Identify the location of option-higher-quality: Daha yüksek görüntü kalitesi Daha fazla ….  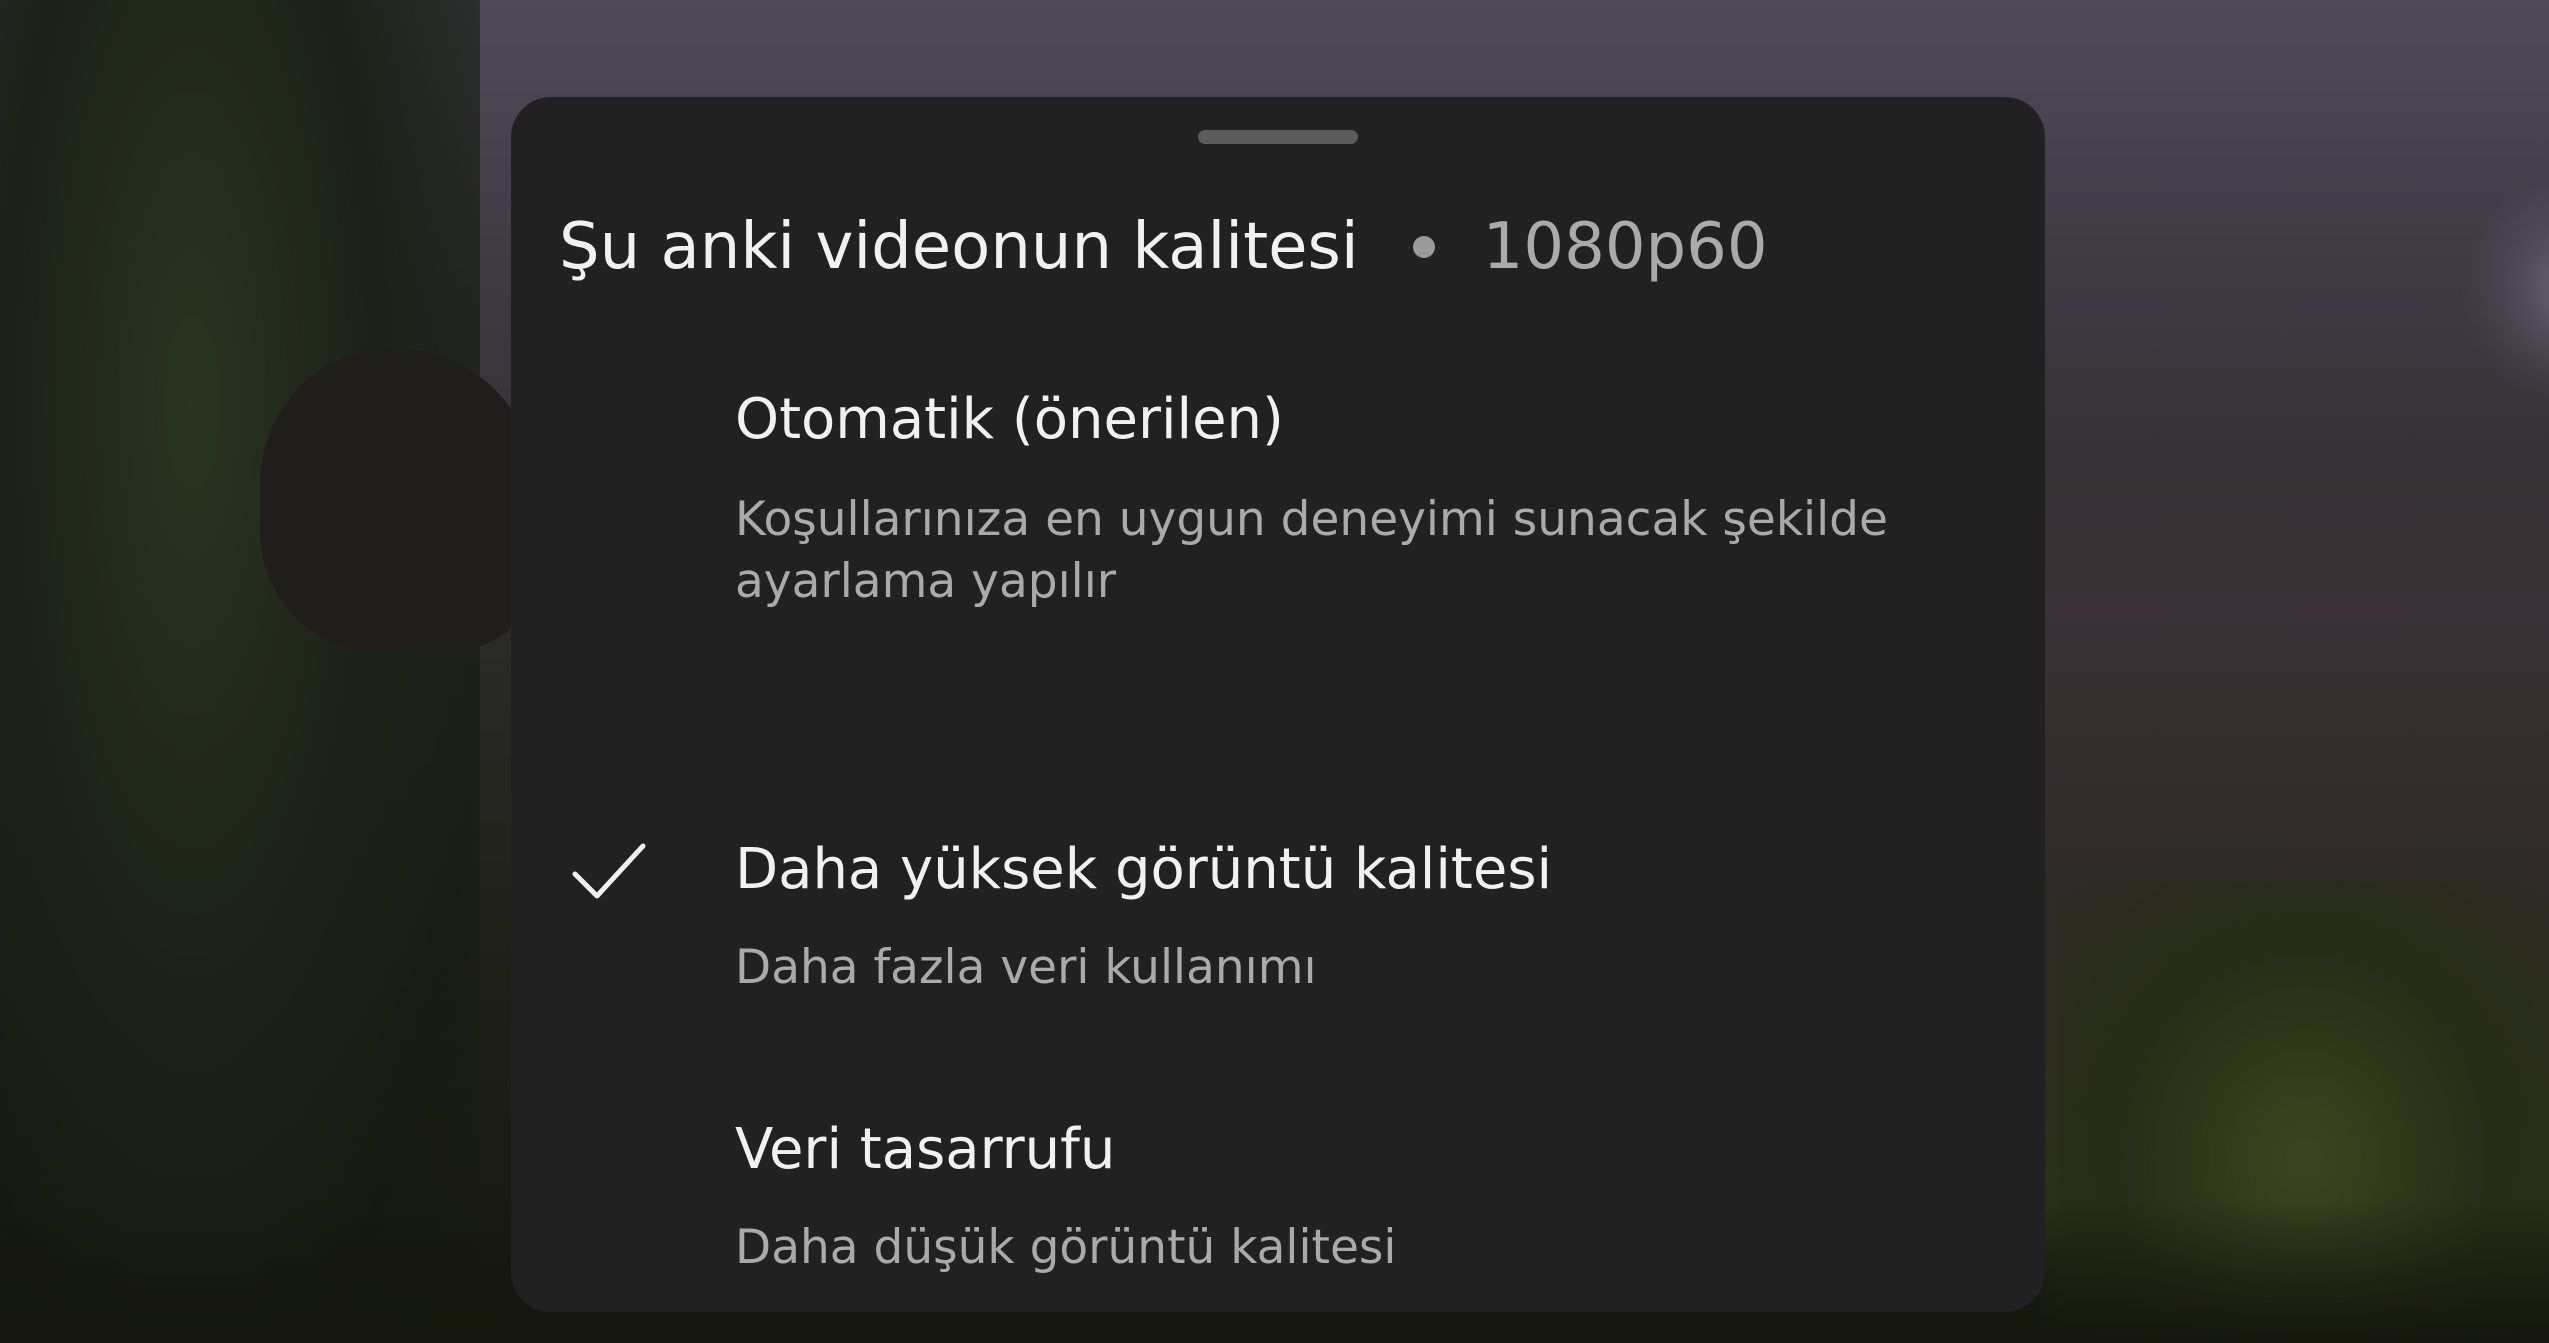
(1278, 872).